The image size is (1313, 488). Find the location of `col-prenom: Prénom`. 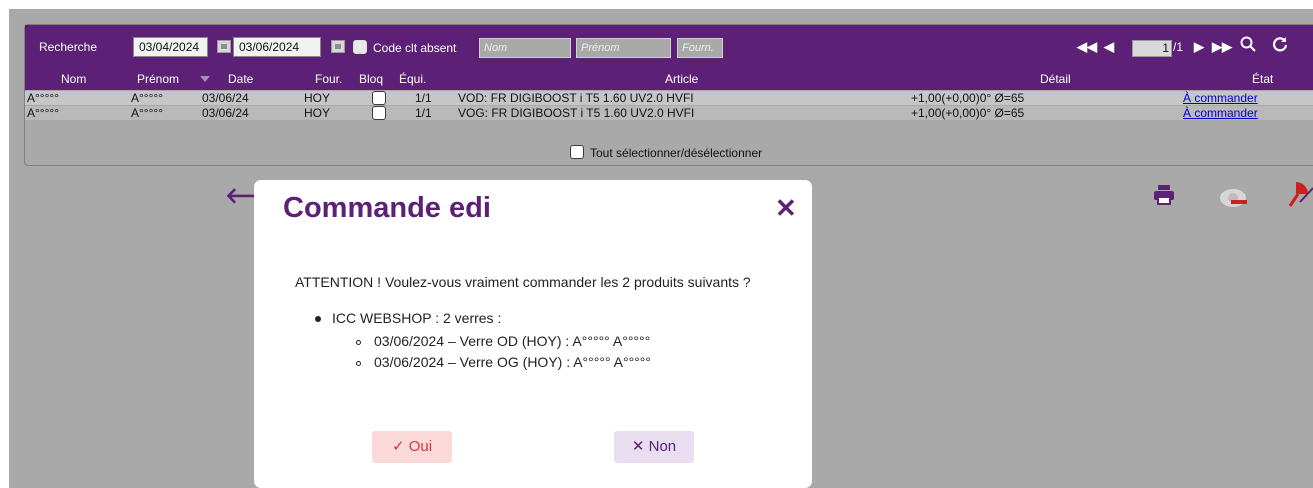

col-prenom: Prénom is located at coordinates (158, 79).